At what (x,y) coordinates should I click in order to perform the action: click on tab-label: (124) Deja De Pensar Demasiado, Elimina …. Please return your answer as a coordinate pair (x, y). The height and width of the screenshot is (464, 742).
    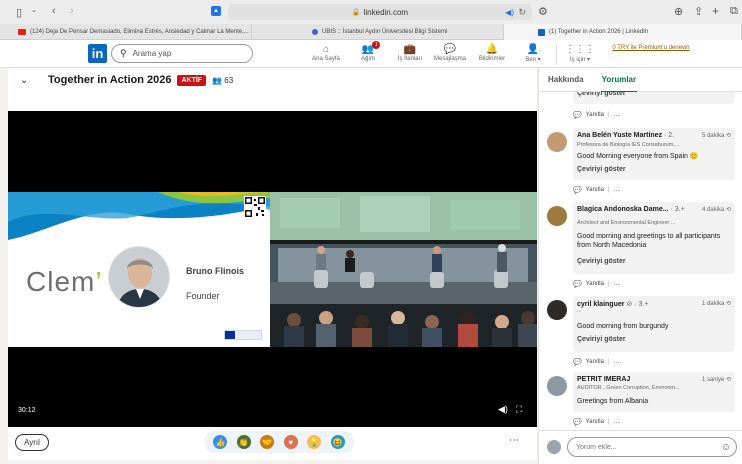
    Looking at the image, I should click on (139, 32).